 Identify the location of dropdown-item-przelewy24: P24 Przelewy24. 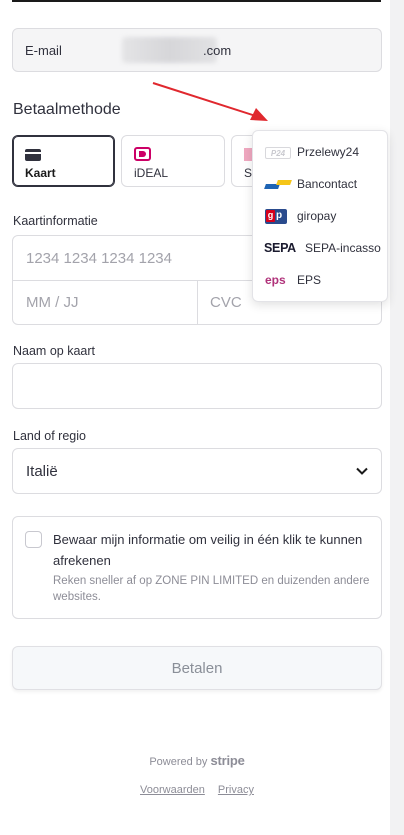
(320, 153).